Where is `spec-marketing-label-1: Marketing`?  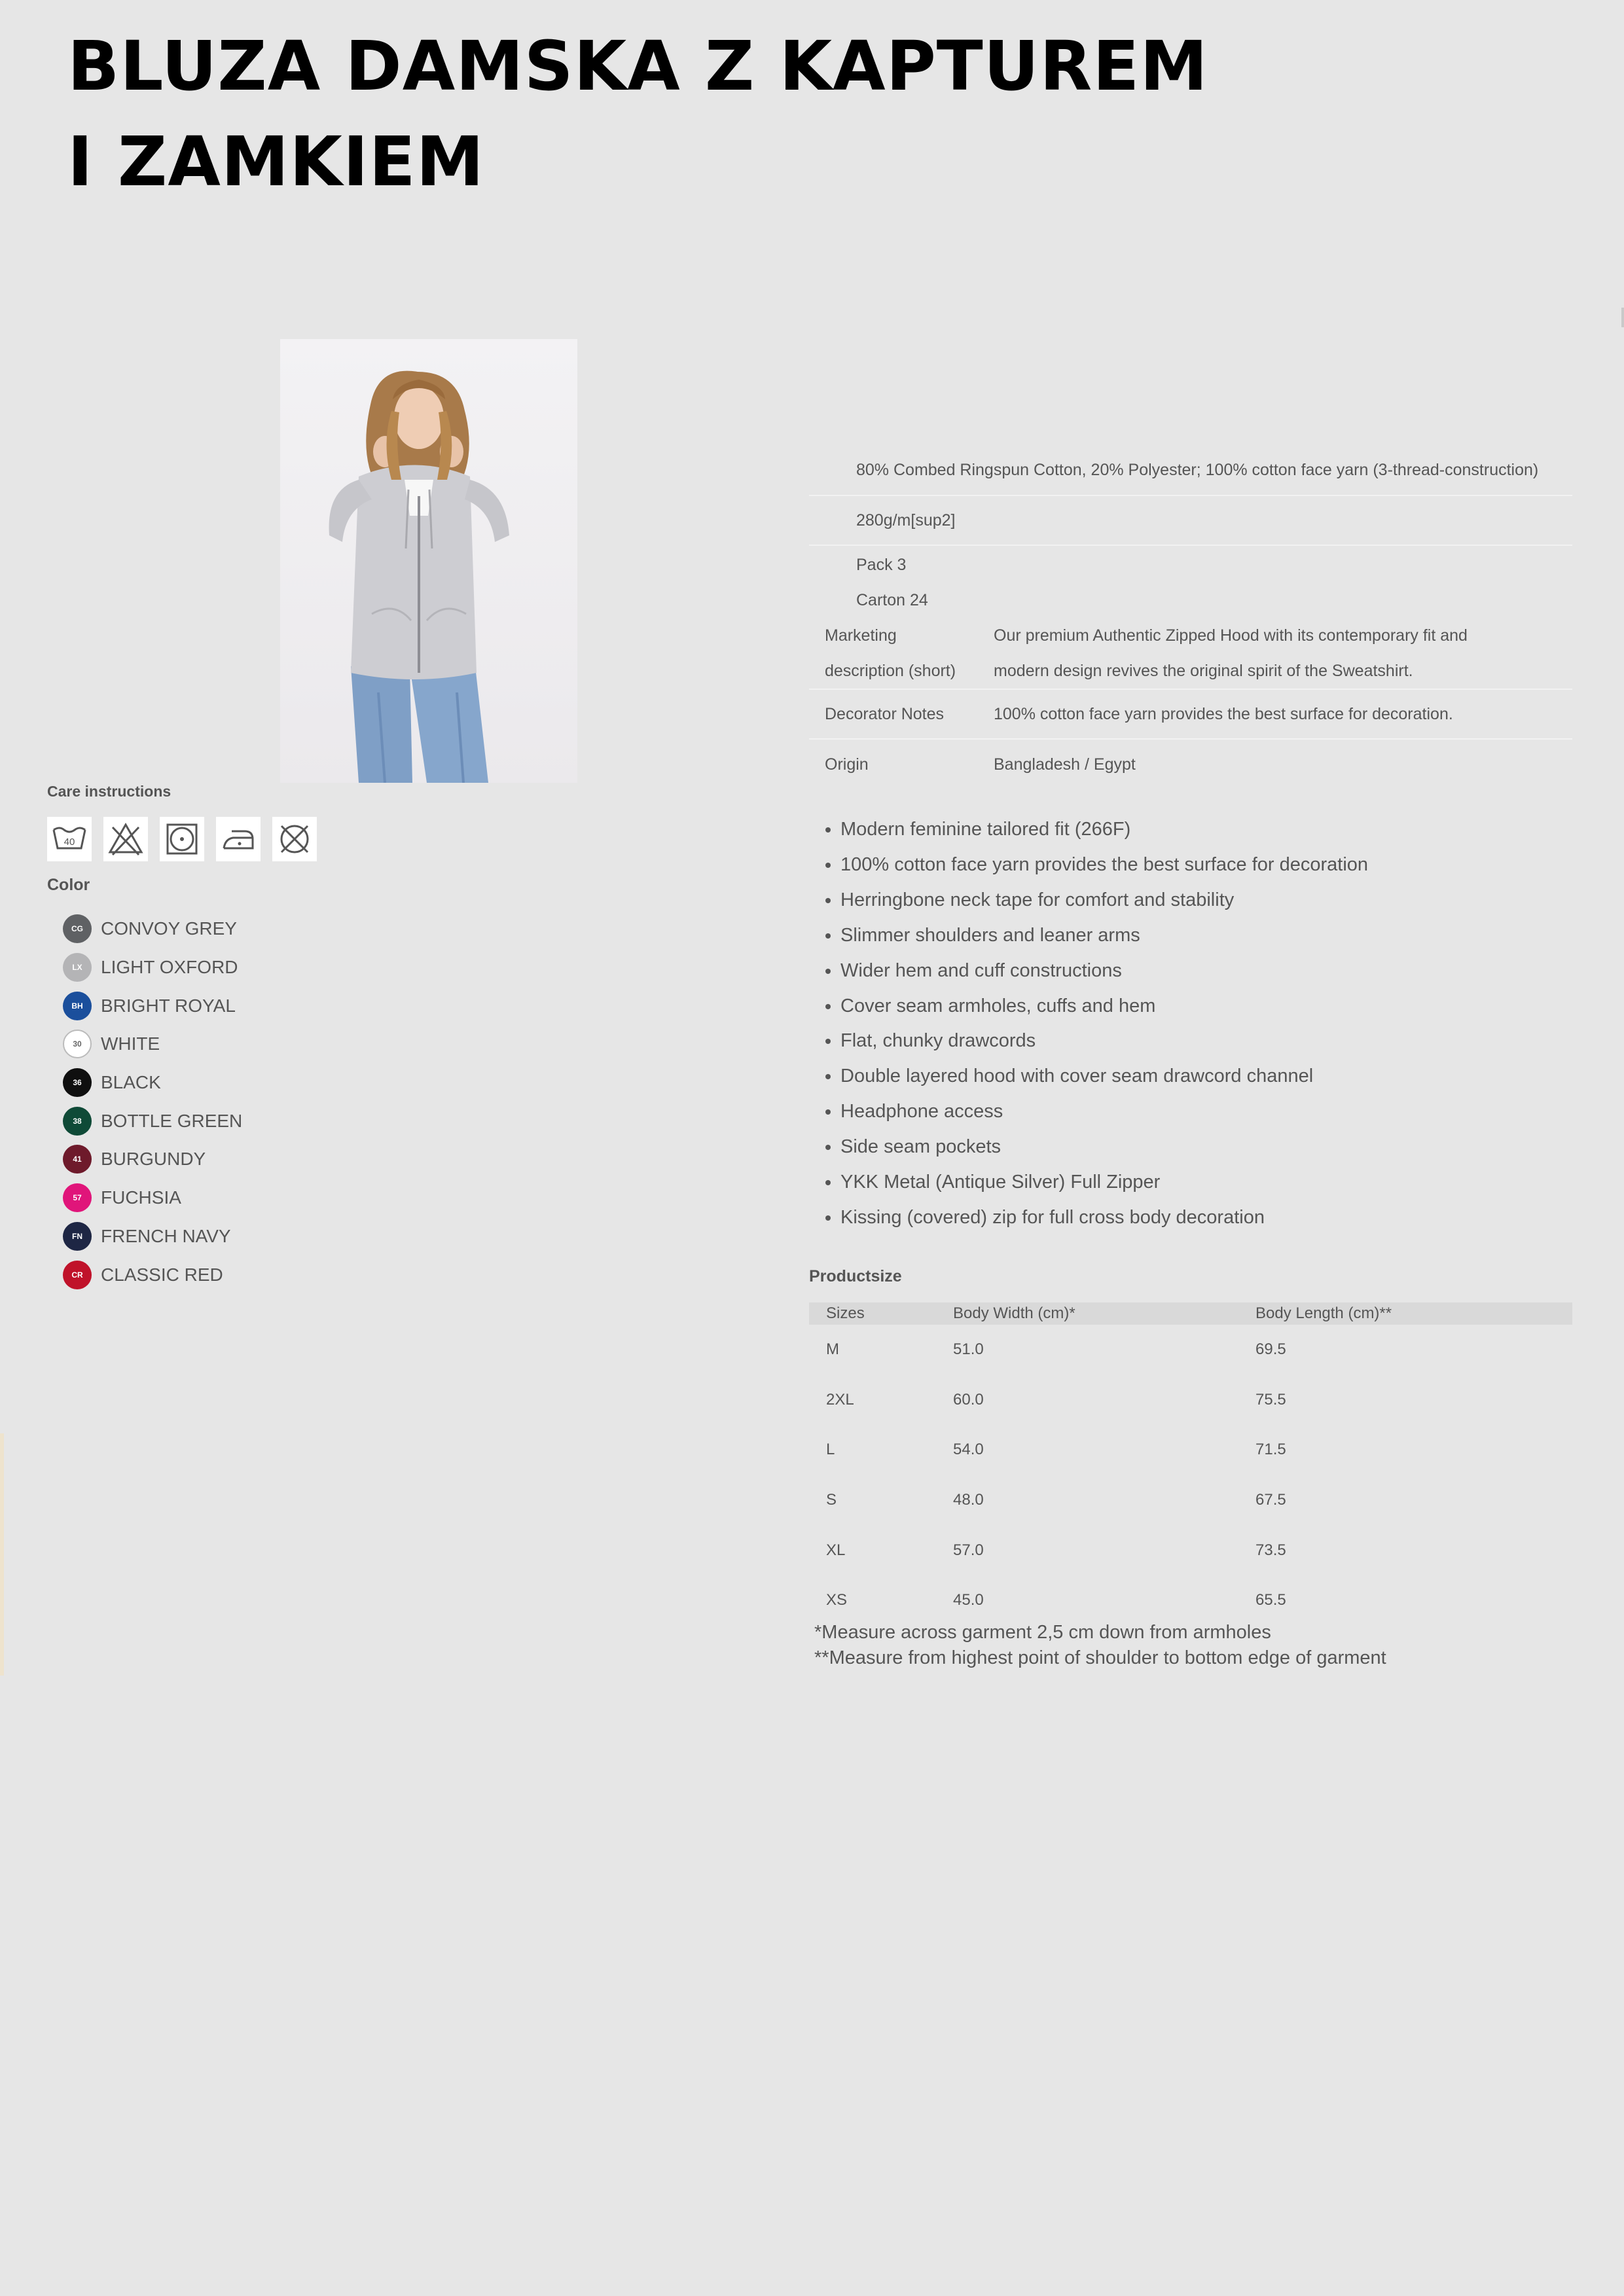
spec-marketing-label-1: Marketing is located at coordinates (861, 635).